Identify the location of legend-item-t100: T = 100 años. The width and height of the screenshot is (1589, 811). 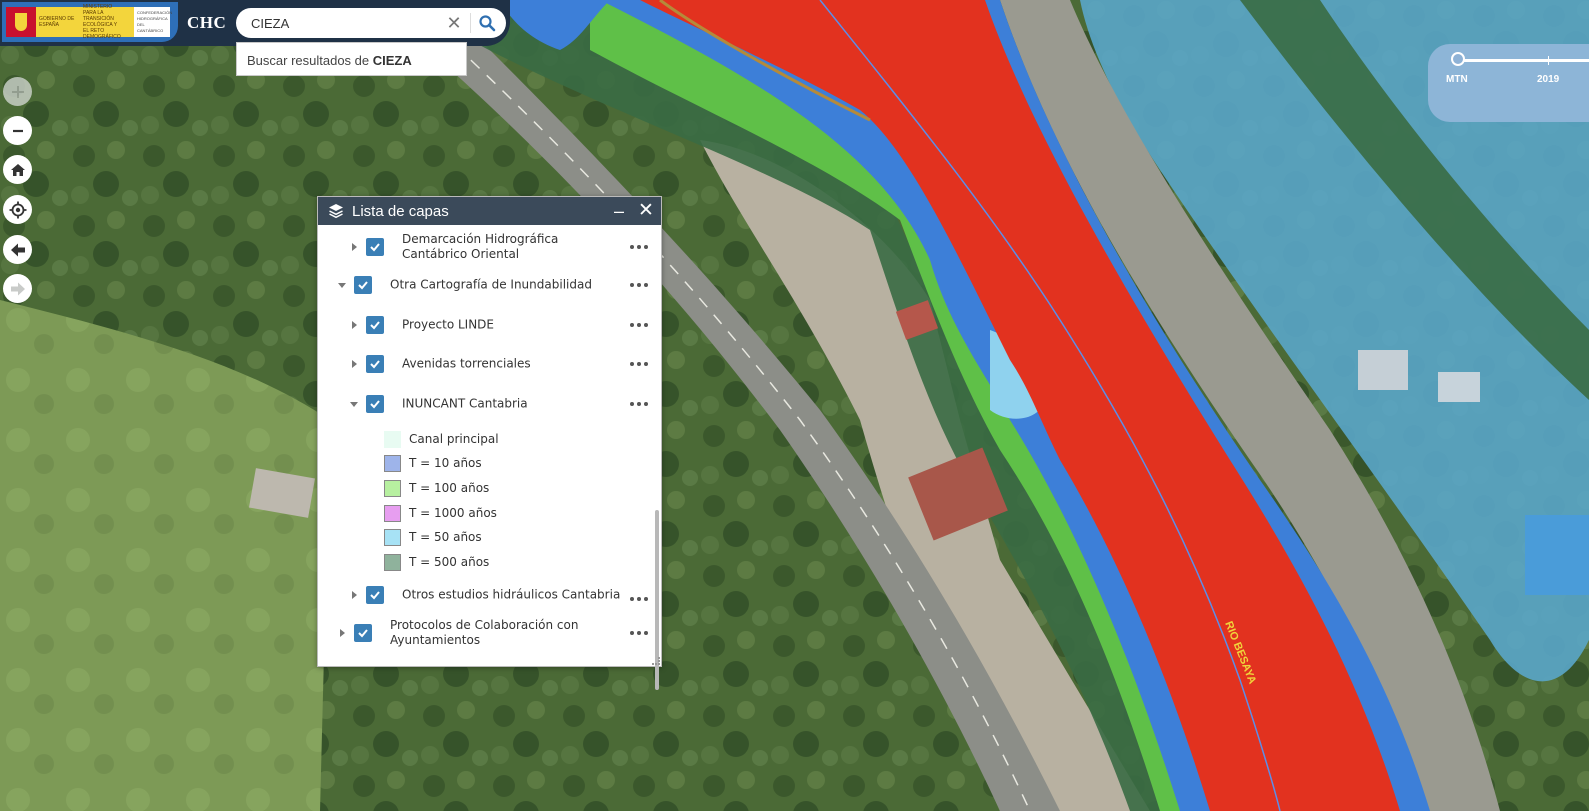
(436, 488).